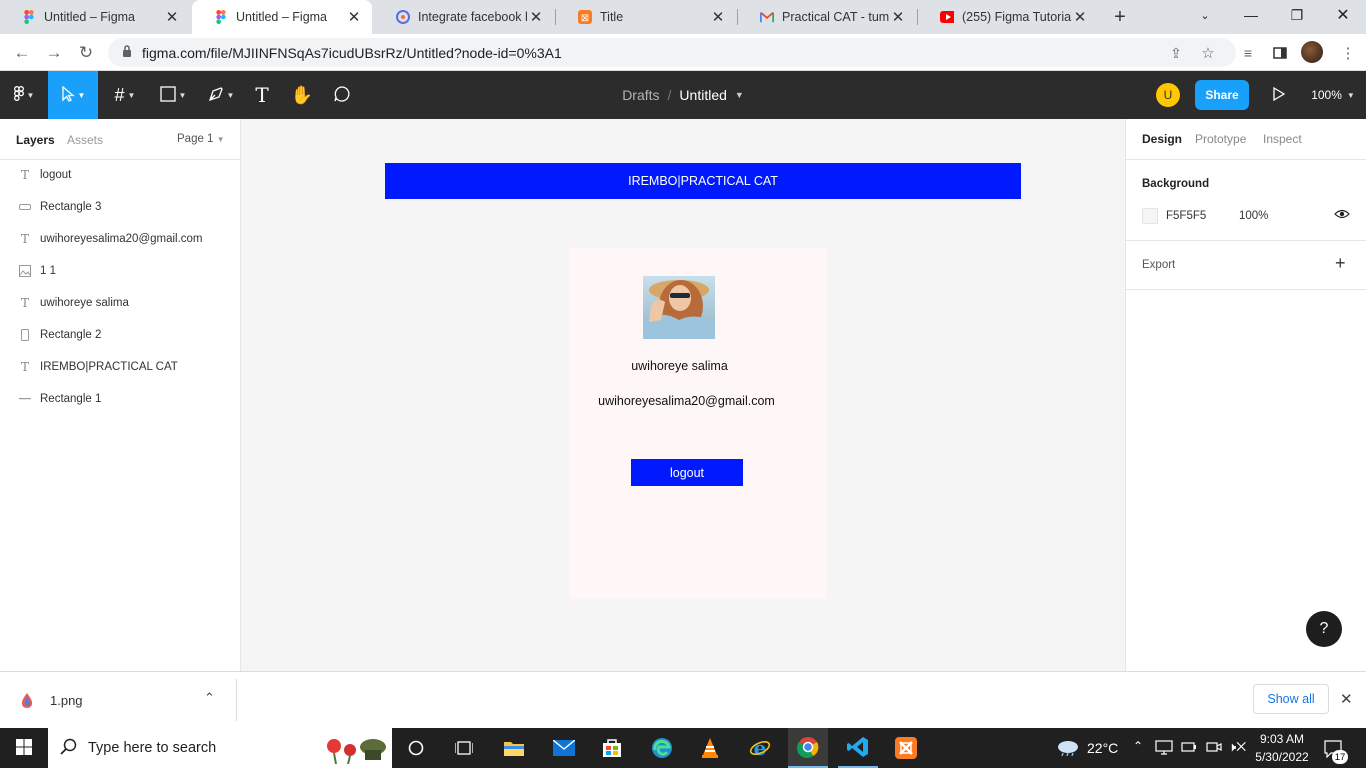 This screenshot has width=1366, height=768. What do you see at coordinates (1297, 15) in the screenshot?
I see `restore-button: ❐` at bounding box center [1297, 15].